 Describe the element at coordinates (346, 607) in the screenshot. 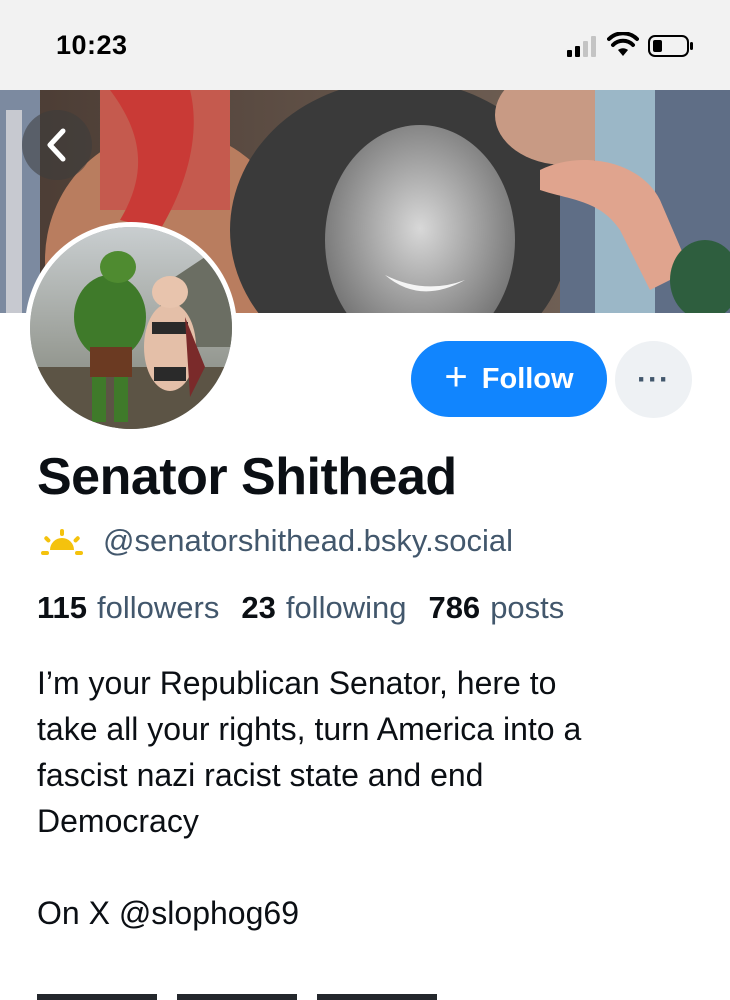

I see `following-label: following` at that location.